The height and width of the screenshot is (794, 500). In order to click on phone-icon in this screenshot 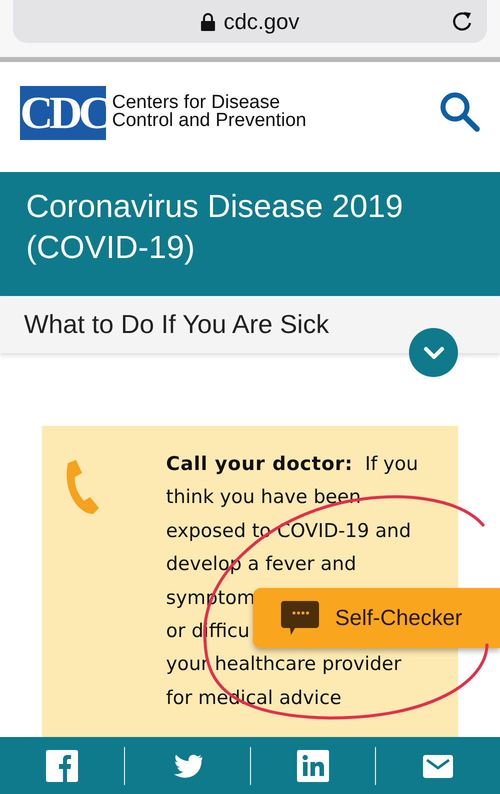, I will do `click(82, 488)`.